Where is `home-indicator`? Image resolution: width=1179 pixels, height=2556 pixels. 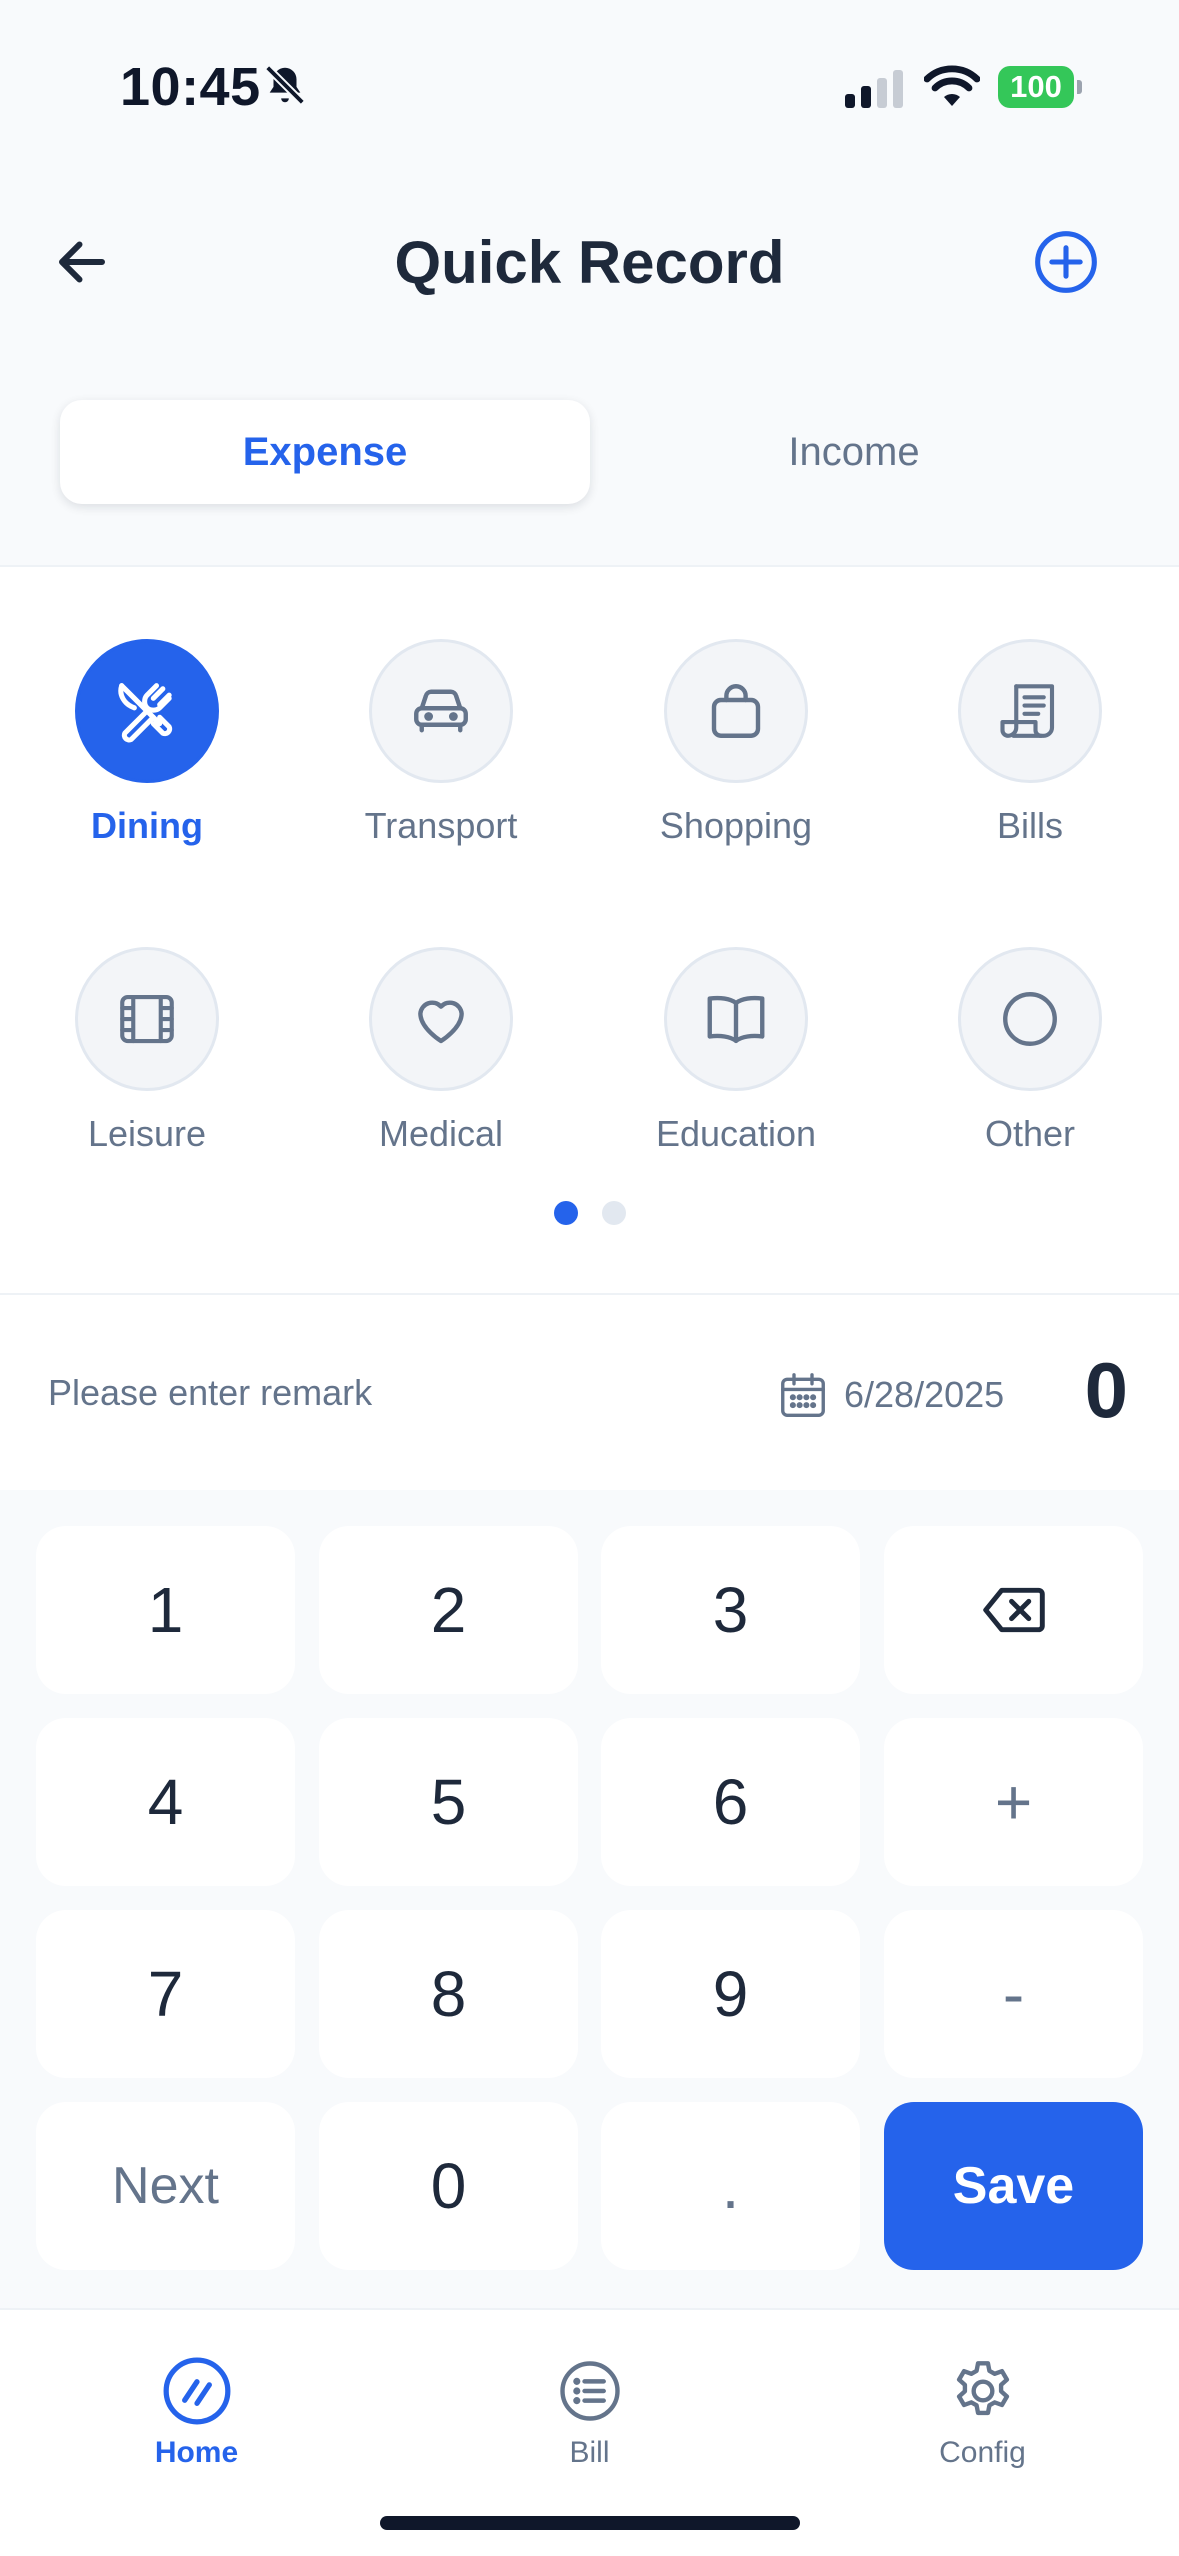 home-indicator is located at coordinates (590, 2523).